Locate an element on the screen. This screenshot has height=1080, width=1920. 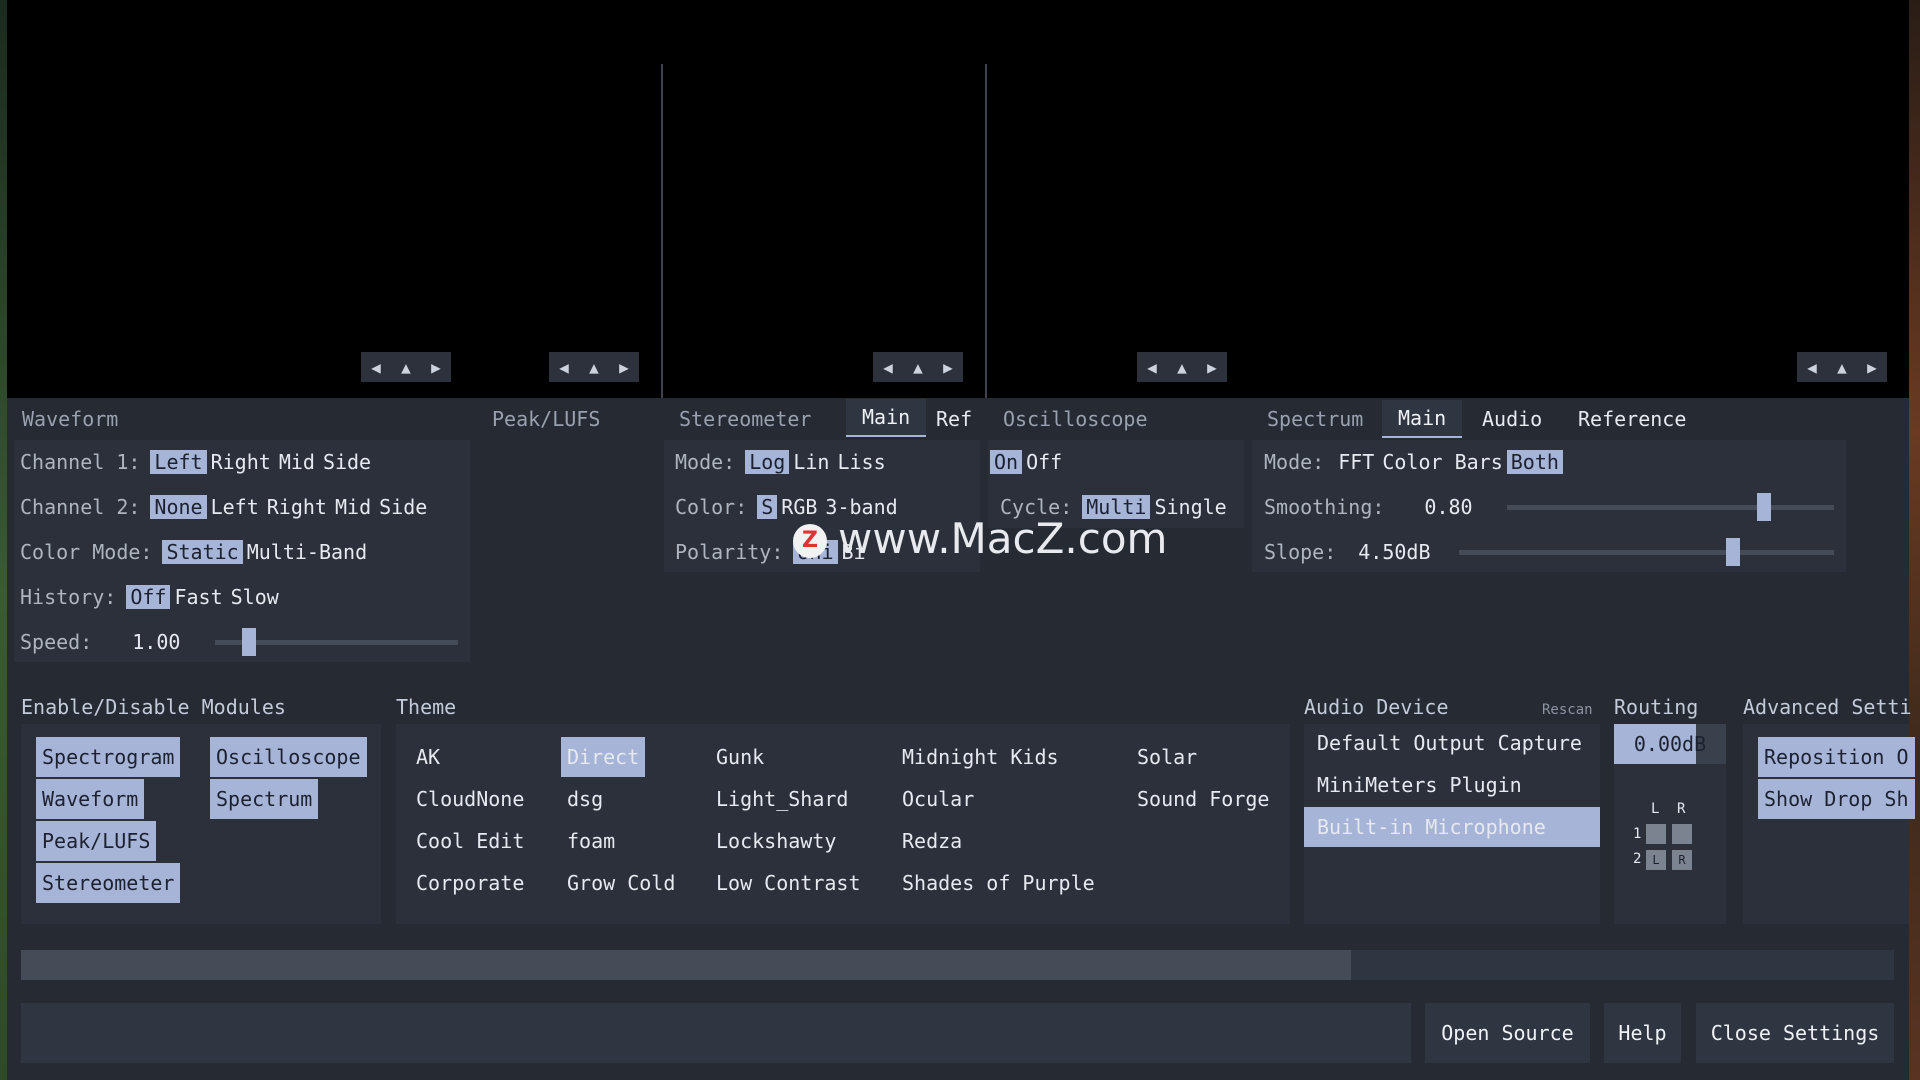
smoothing-slider-track is located at coordinates (1670, 507).